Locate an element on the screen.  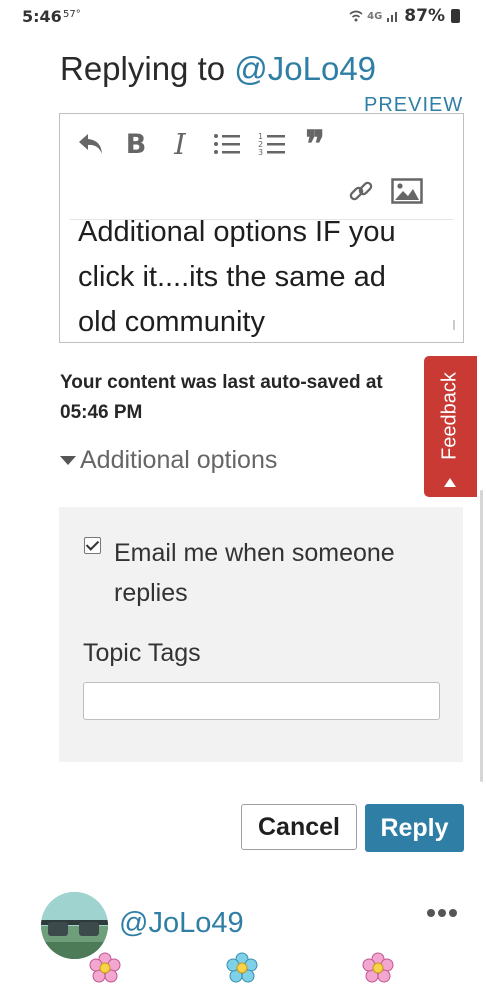
signal-icon is located at coordinates (392, 17).